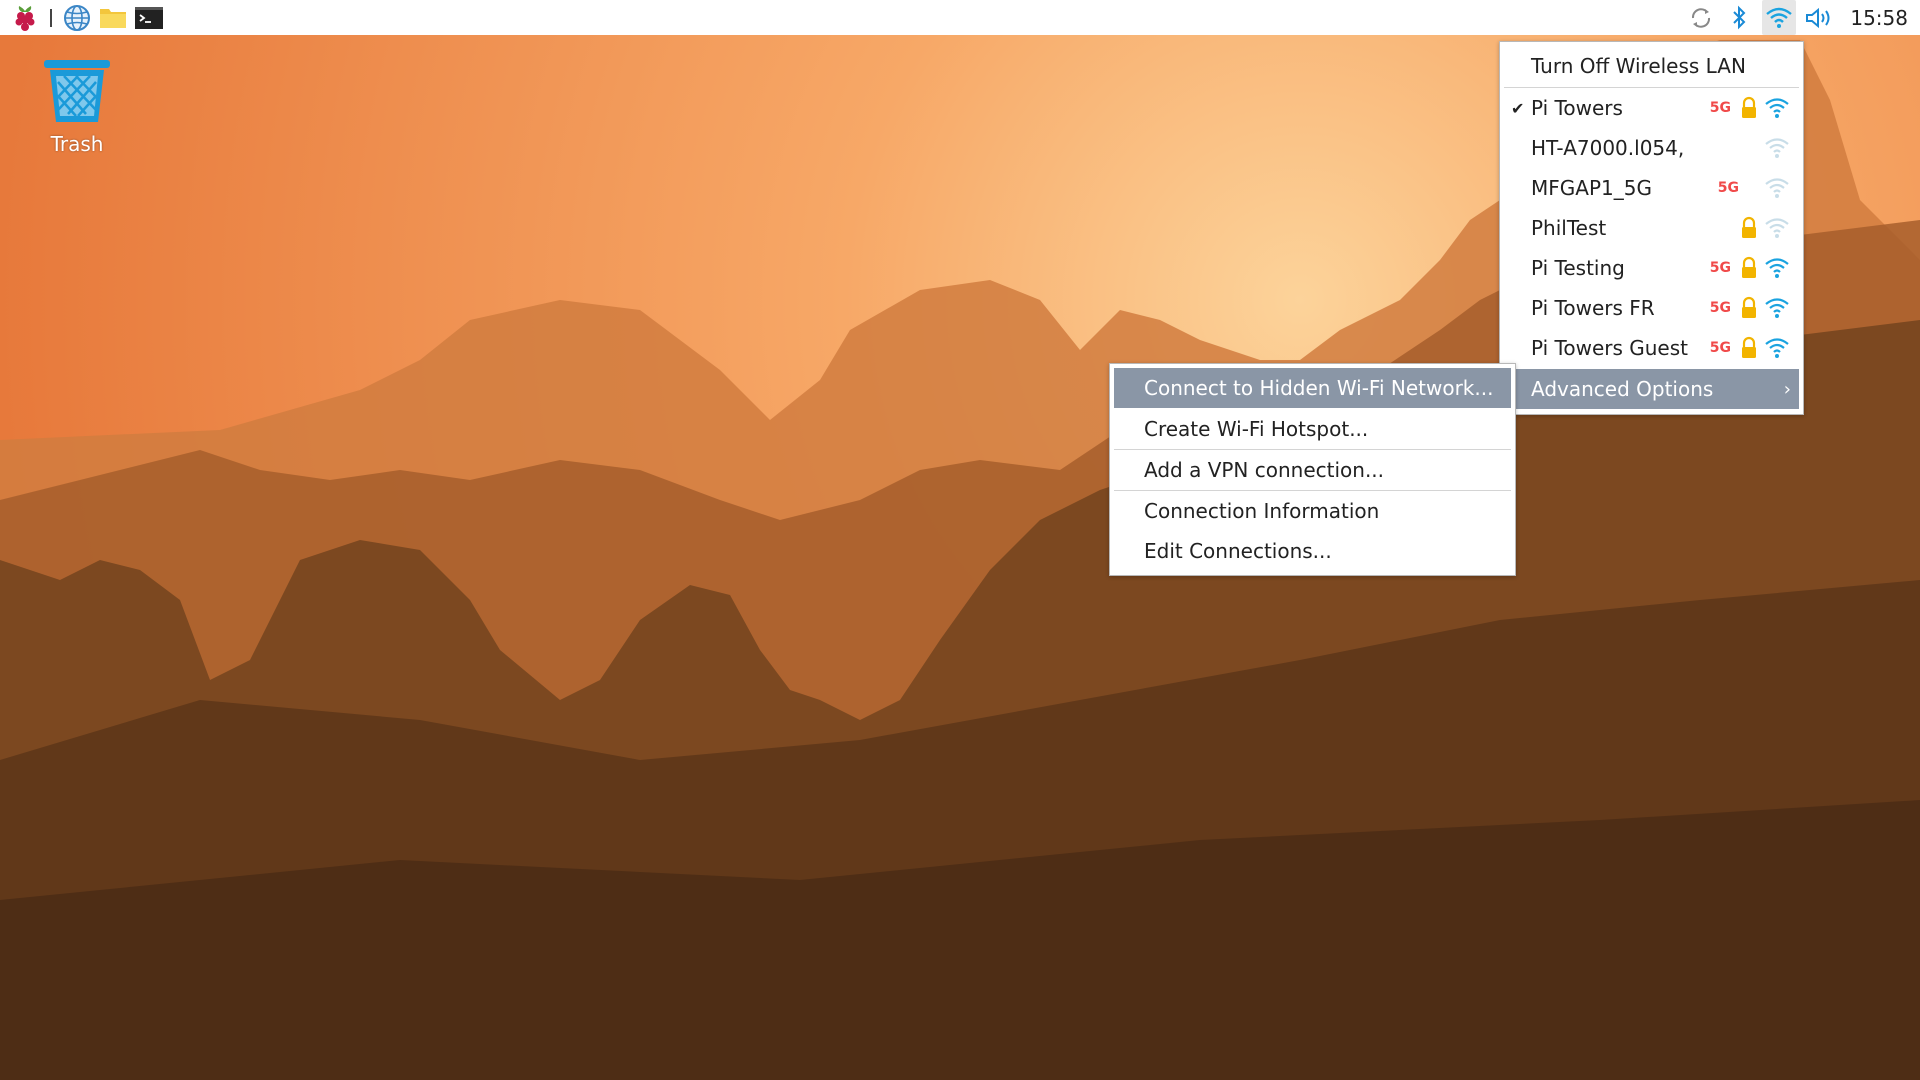 This screenshot has width=1920, height=1080. What do you see at coordinates (1591, 188) in the screenshot?
I see `network-name: MFGAP1_5G` at bounding box center [1591, 188].